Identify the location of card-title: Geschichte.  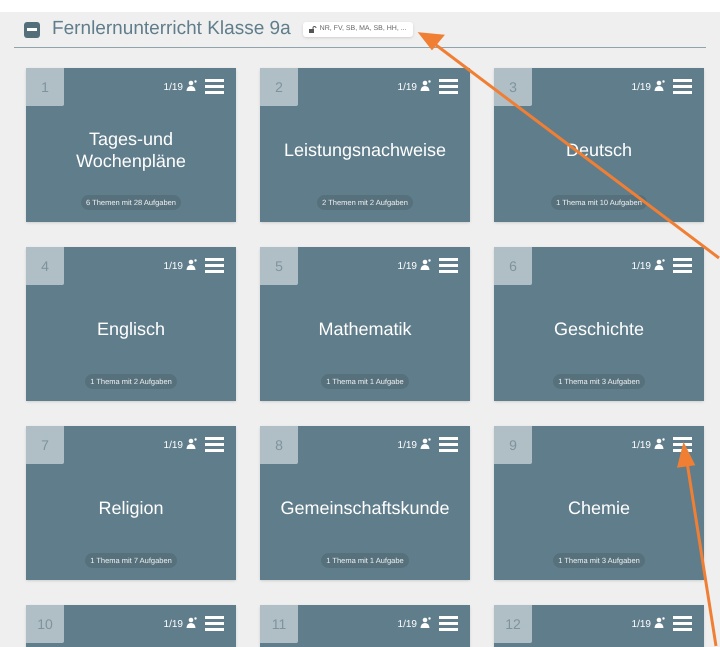
(599, 329).